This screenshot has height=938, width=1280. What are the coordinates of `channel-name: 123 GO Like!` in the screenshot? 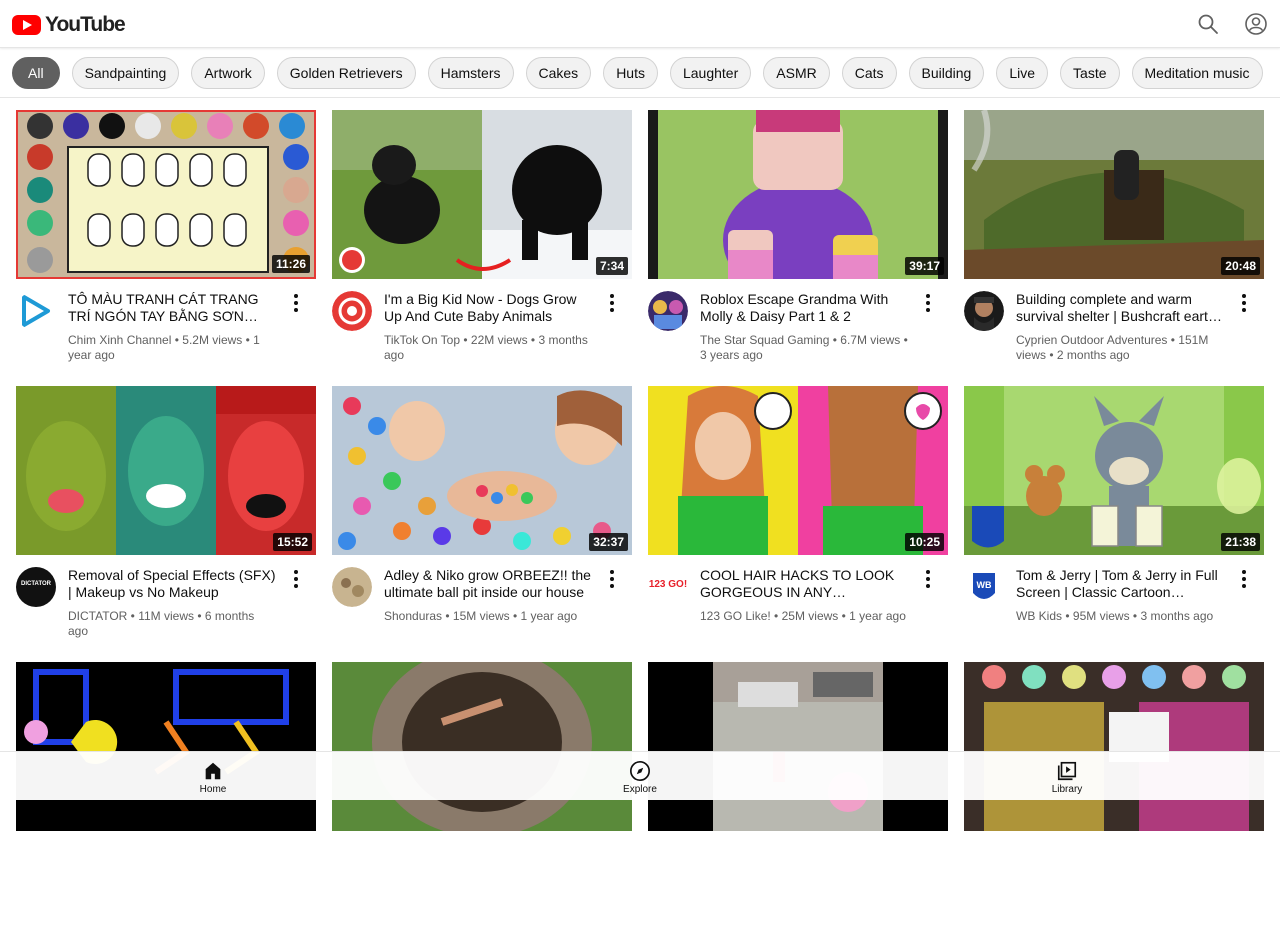 It's located at (735, 616).